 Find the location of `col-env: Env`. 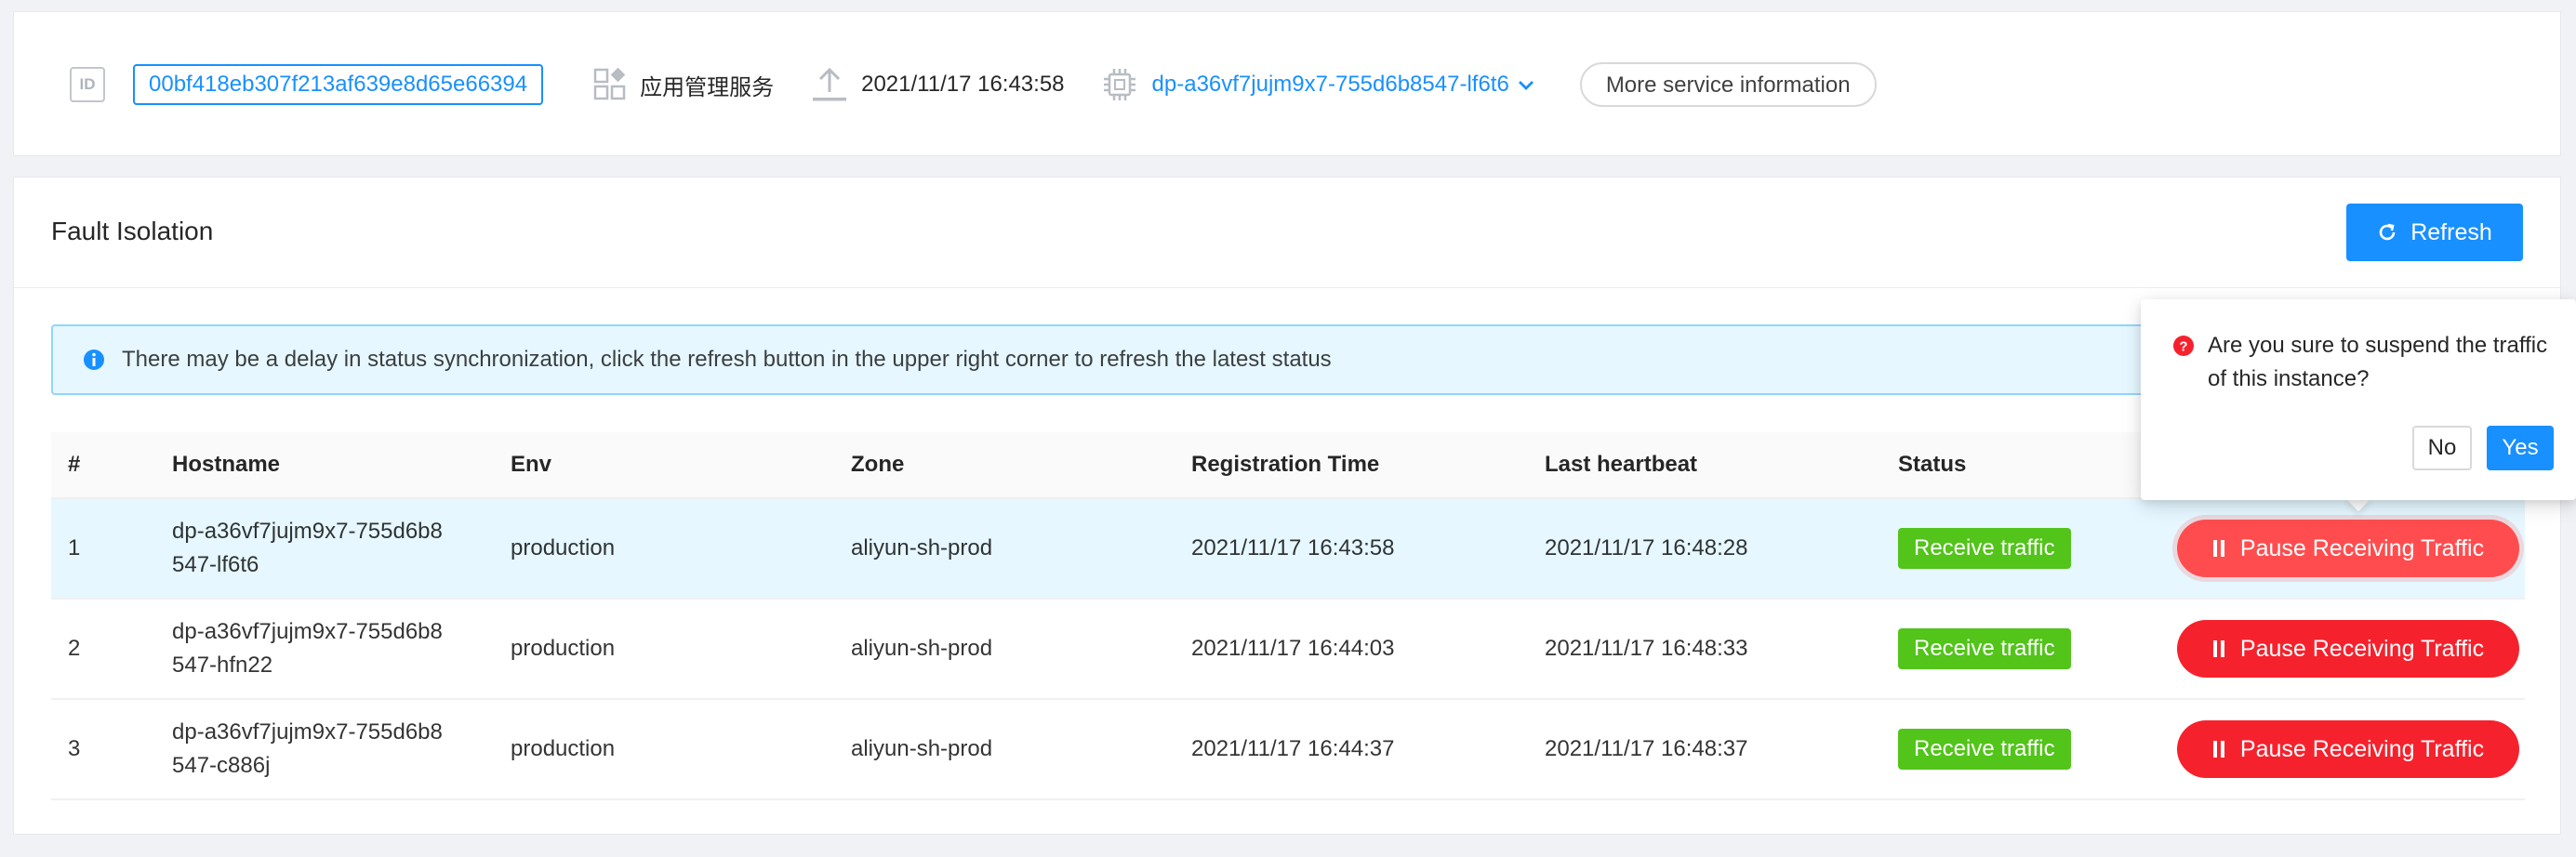

col-env: Env is located at coordinates (531, 465).